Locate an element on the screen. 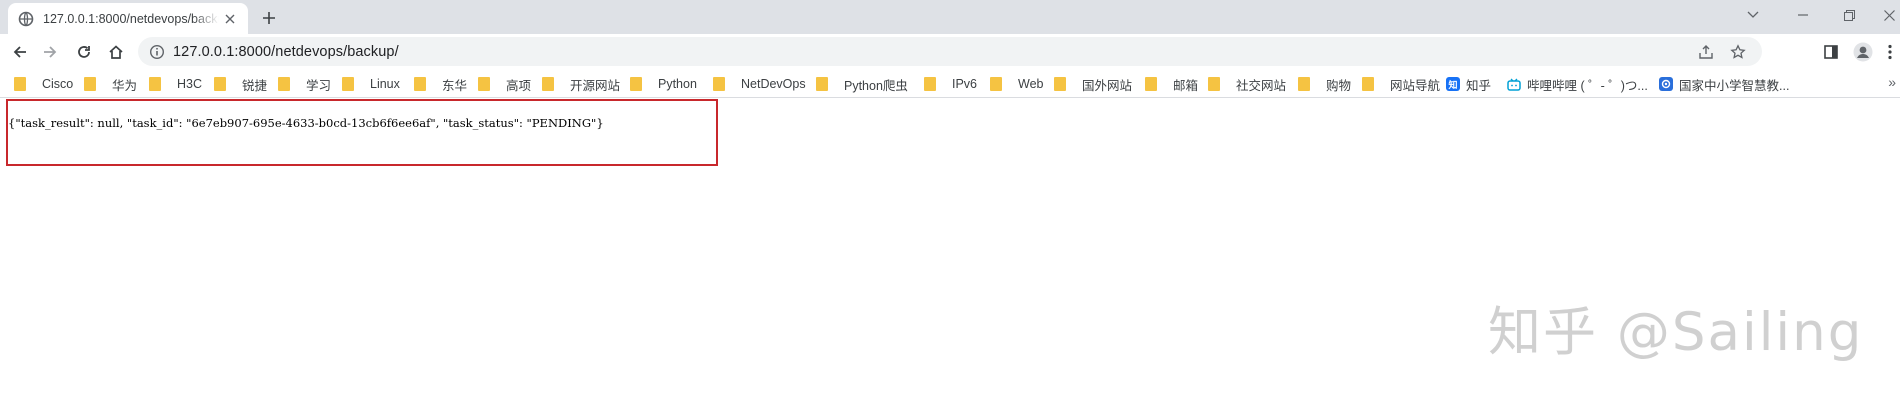 Image resolution: width=1900 pixels, height=411 pixels. bookmark-label: Python is located at coordinates (677, 84).